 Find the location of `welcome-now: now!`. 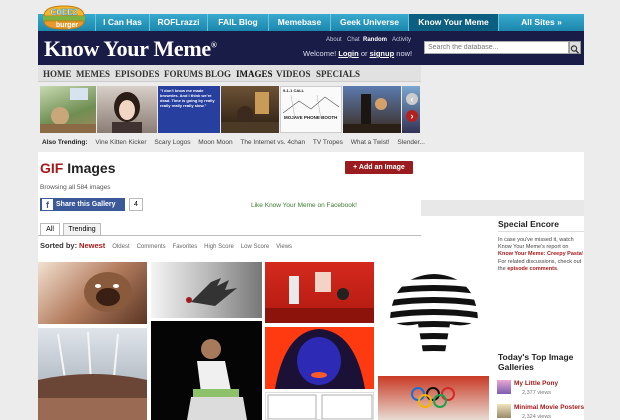

welcome-now: now! is located at coordinates (404, 53).